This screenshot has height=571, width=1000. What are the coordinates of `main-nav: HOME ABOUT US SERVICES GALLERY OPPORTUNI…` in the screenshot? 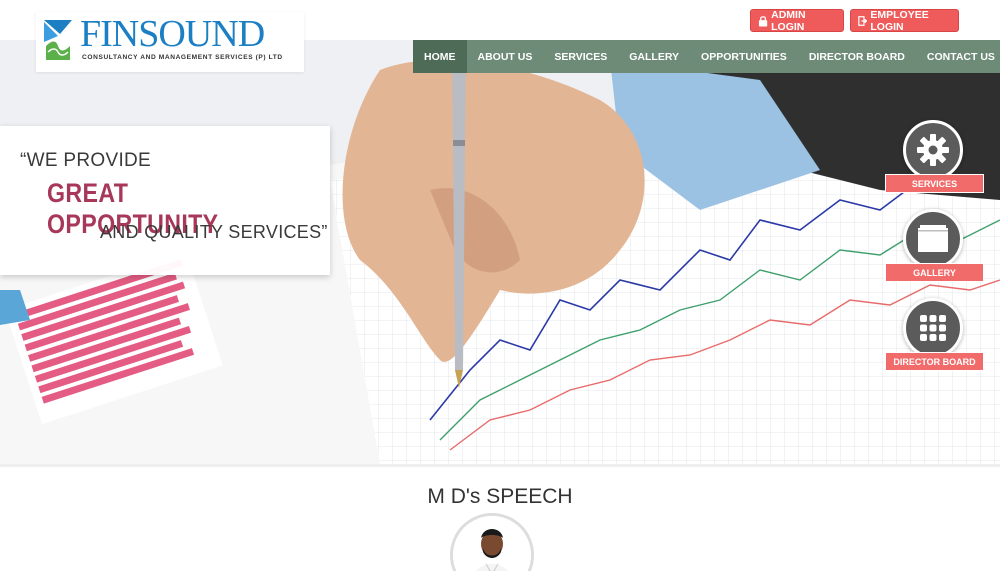 It's located at (706, 56).